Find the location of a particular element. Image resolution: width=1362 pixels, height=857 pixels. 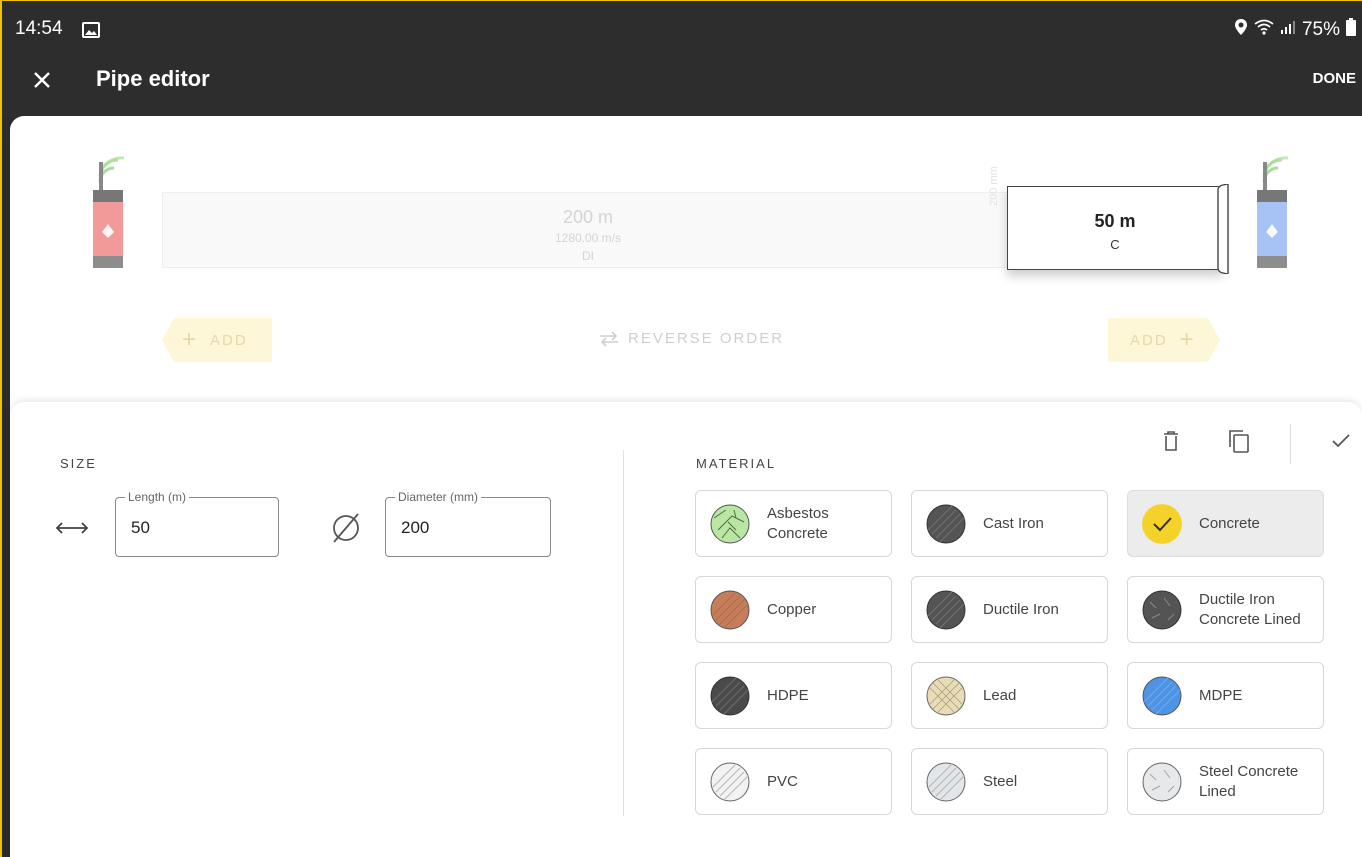

asbestos-concrete-icon is located at coordinates (730, 524).